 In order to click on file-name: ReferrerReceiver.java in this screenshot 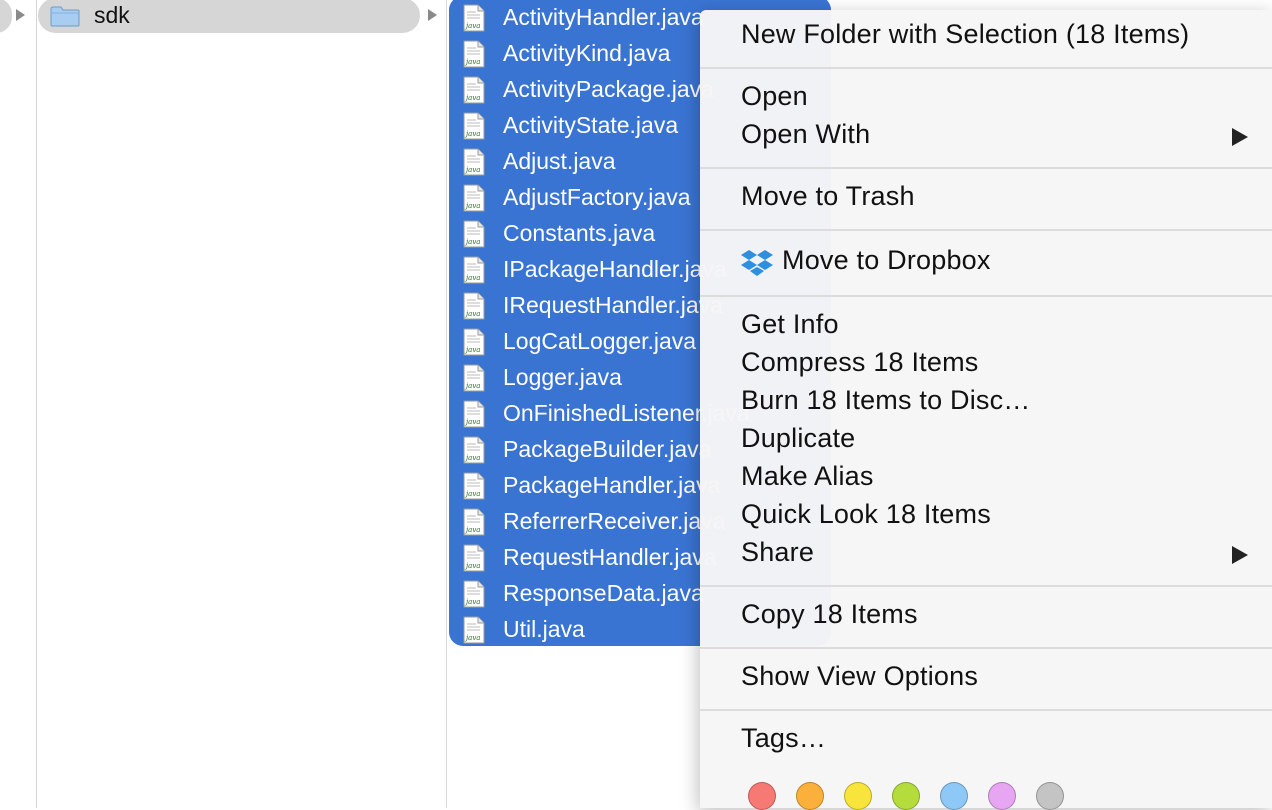, I will do `click(614, 521)`.